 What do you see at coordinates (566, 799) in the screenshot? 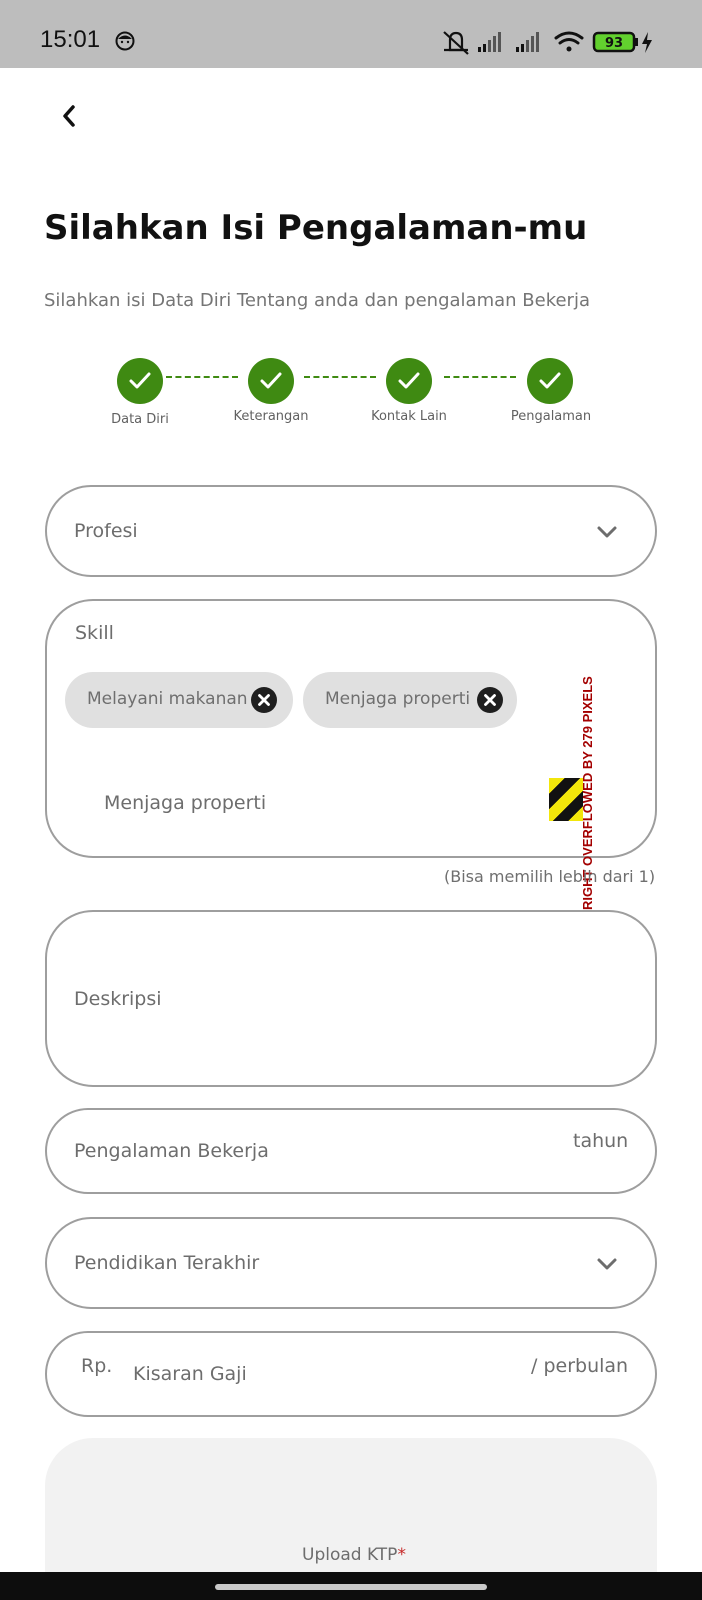
I see `overflow-indicator` at bounding box center [566, 799].